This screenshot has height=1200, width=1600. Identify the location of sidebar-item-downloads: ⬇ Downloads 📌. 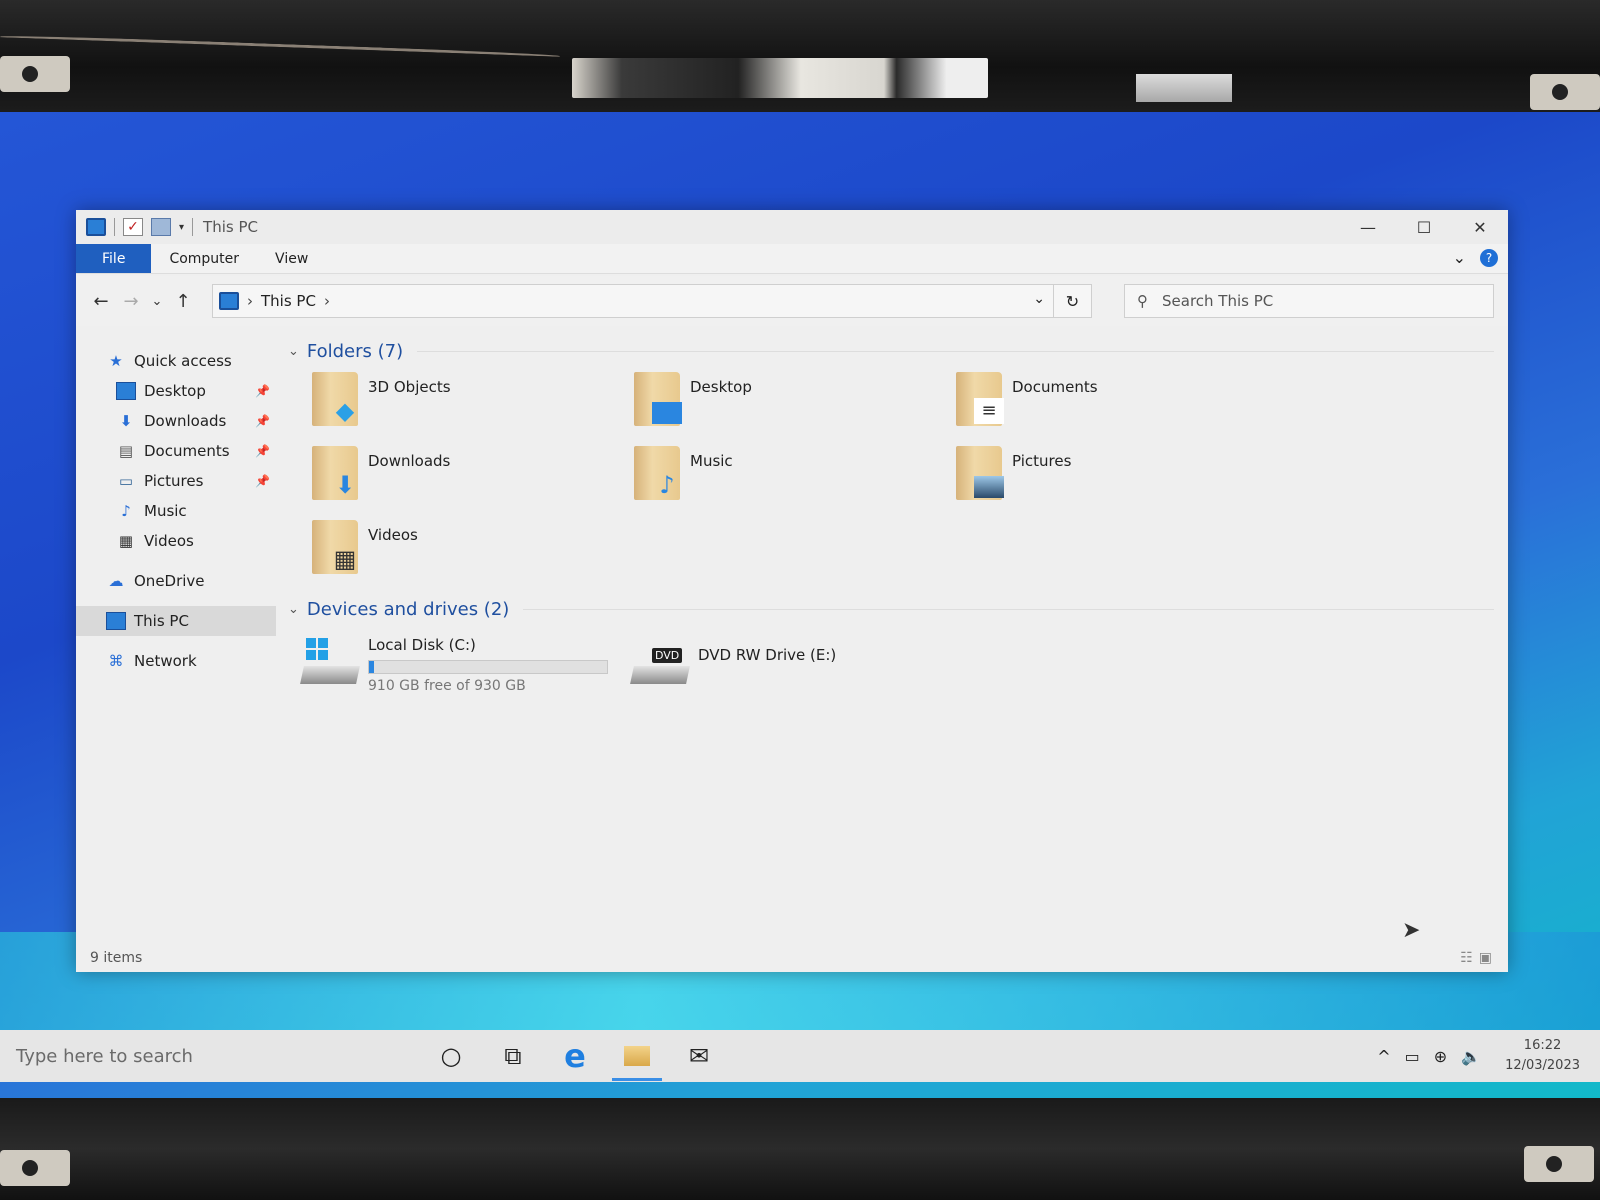
(176, 421).